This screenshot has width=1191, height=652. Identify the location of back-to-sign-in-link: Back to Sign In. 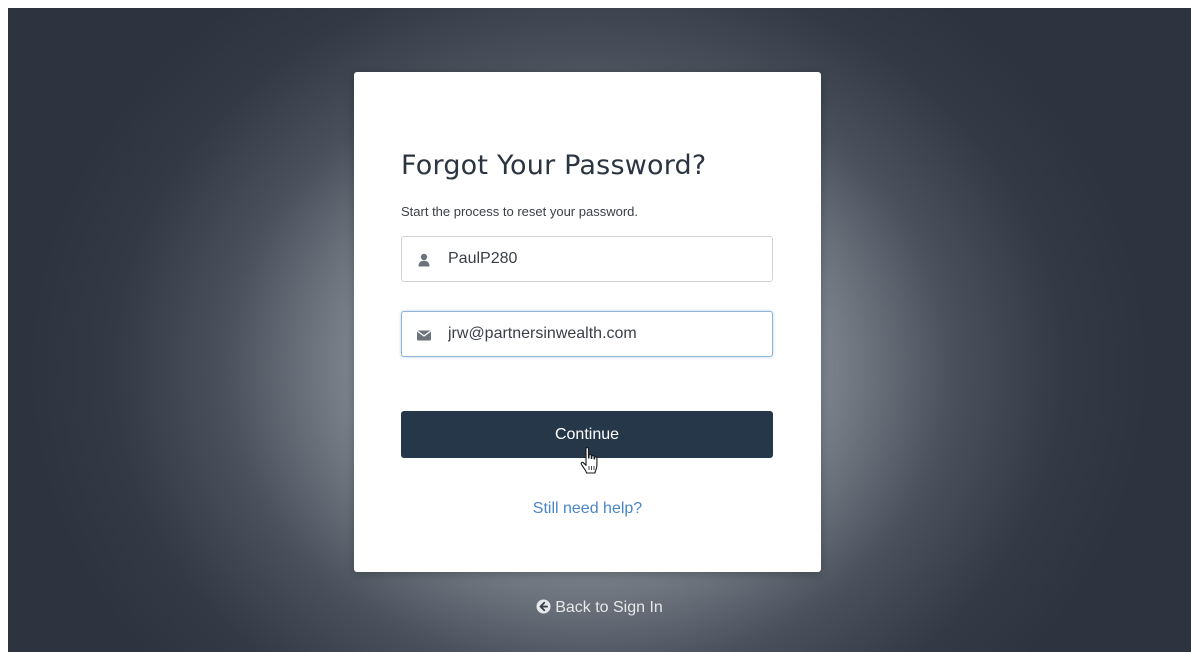
(599, 608).